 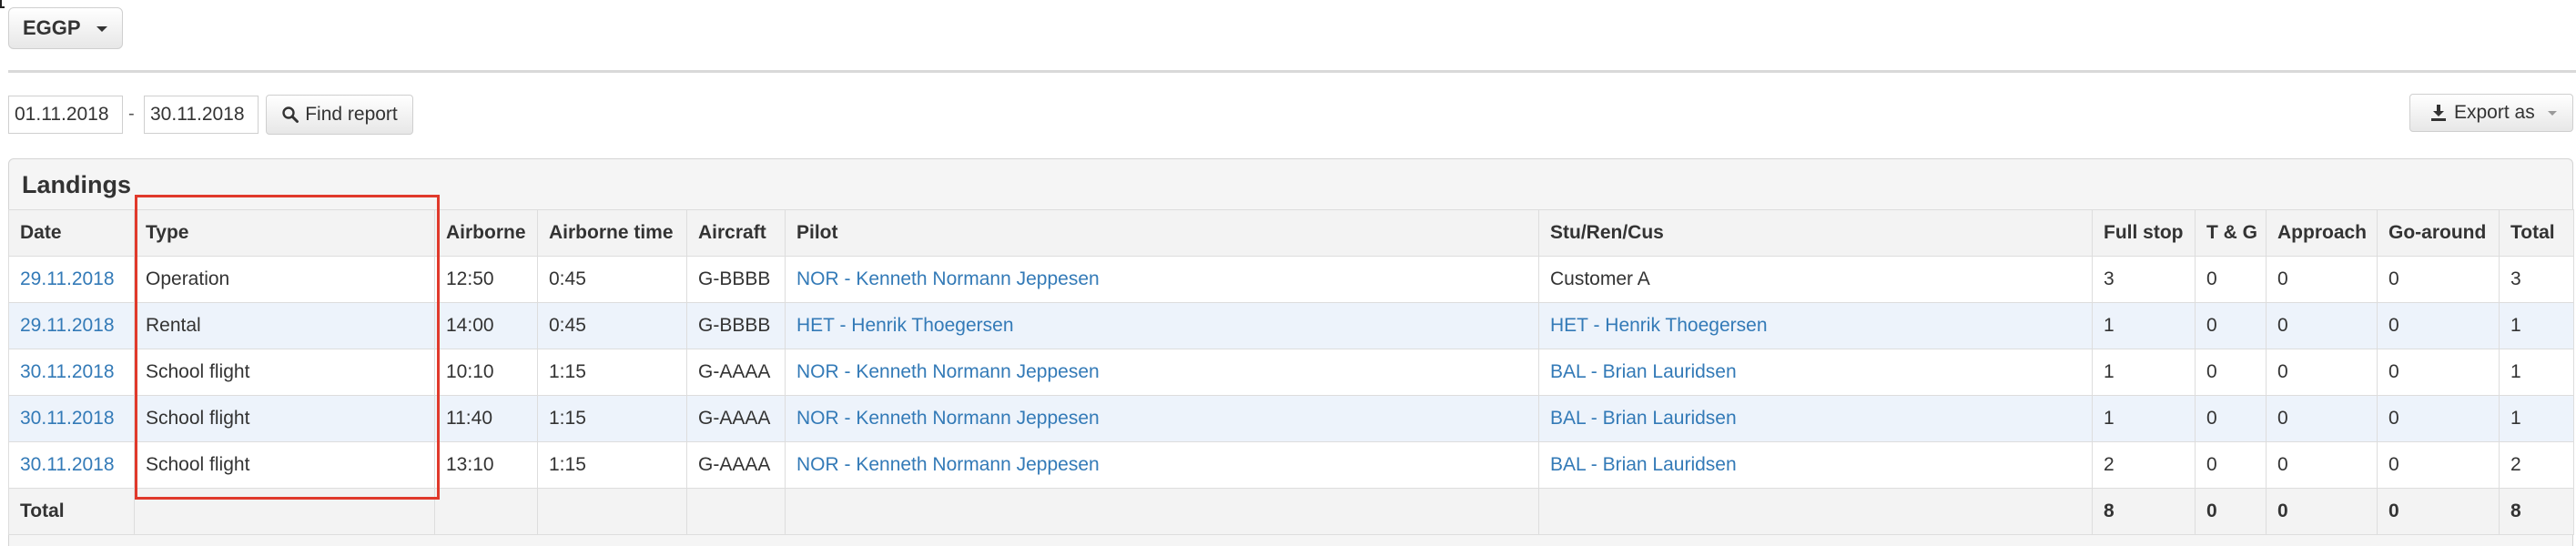 What do you see at coordinates (486, 465) in the screenshot?
I see `cell-airborne: 13:10` at bounding box center [486, 465].